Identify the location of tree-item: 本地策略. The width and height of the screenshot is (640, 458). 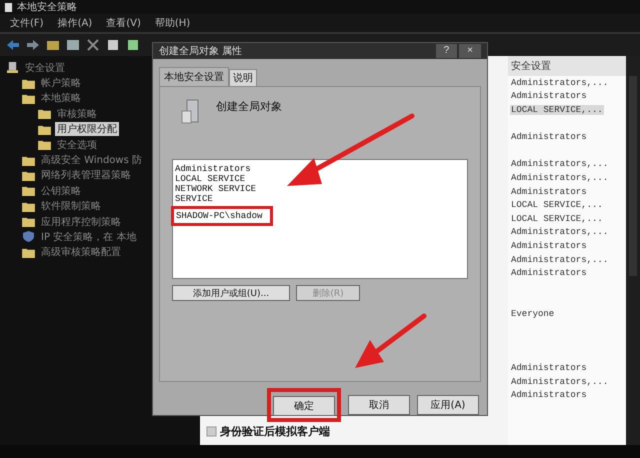
(61, 98).